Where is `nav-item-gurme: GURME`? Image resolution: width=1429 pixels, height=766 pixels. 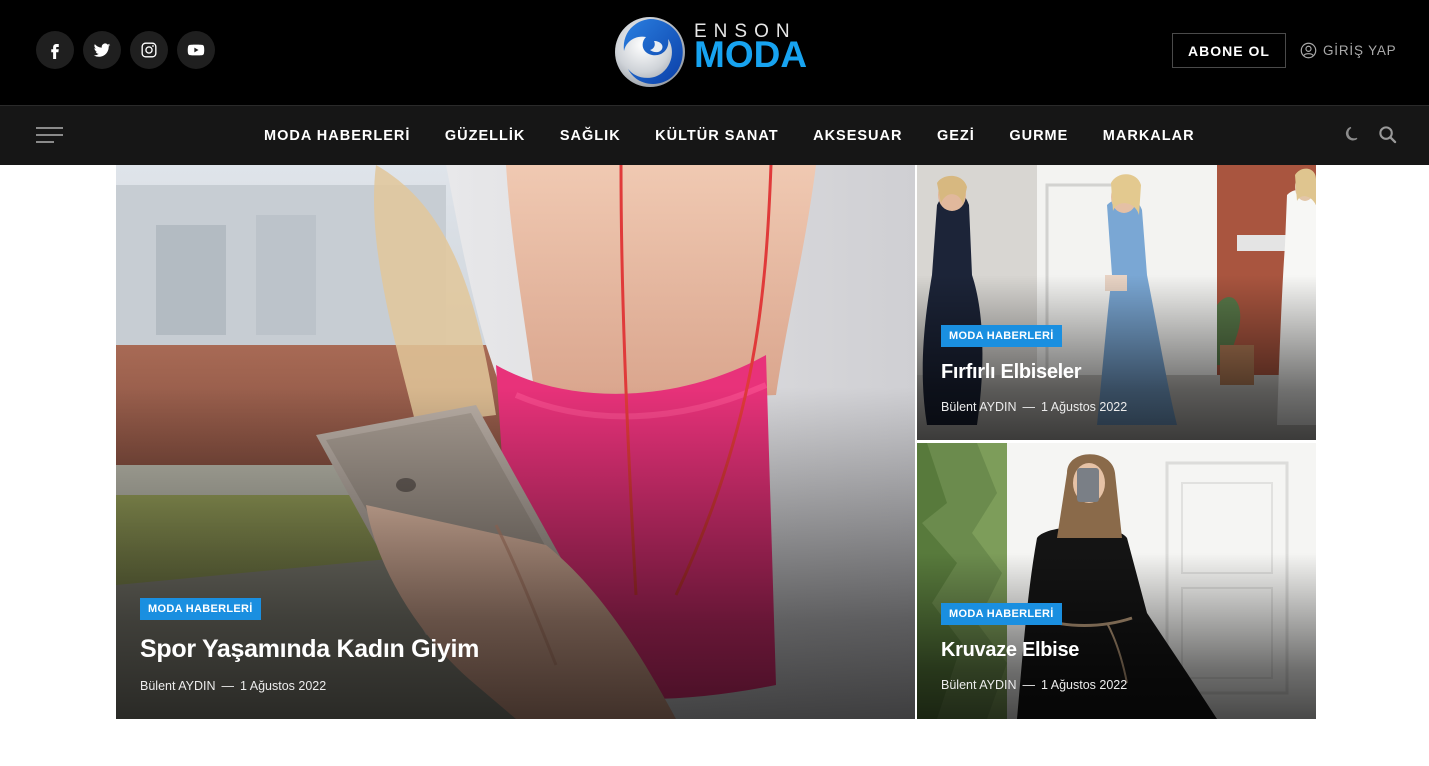
nav-item-gurme: GURME is located at coordinates (1038, 136).